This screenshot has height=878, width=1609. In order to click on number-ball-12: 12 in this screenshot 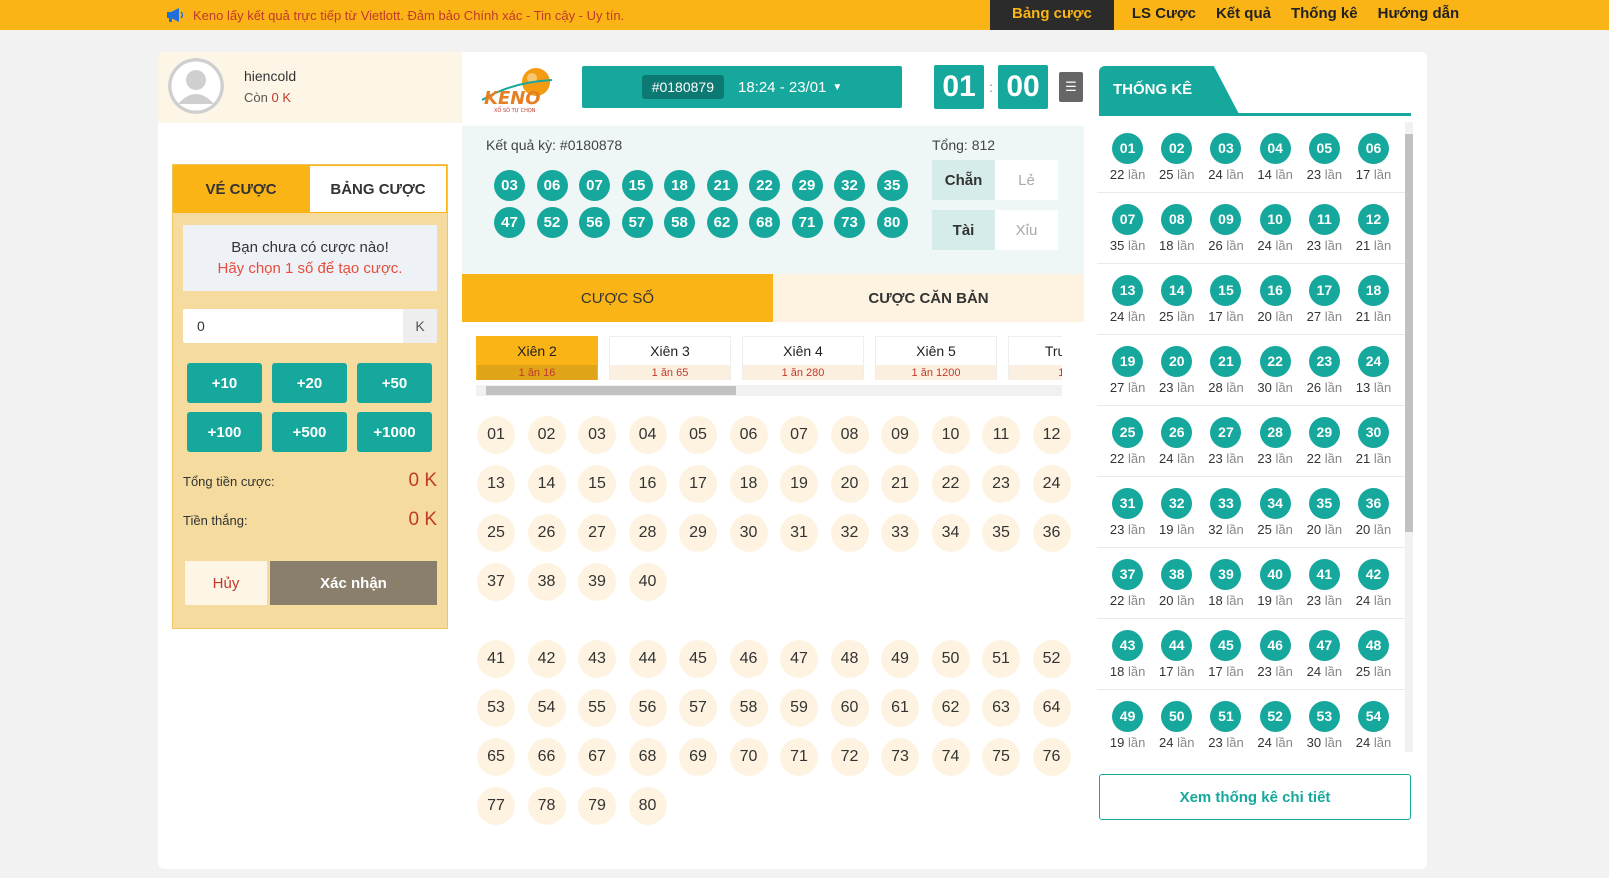, I will do `click(1051, 435)`.